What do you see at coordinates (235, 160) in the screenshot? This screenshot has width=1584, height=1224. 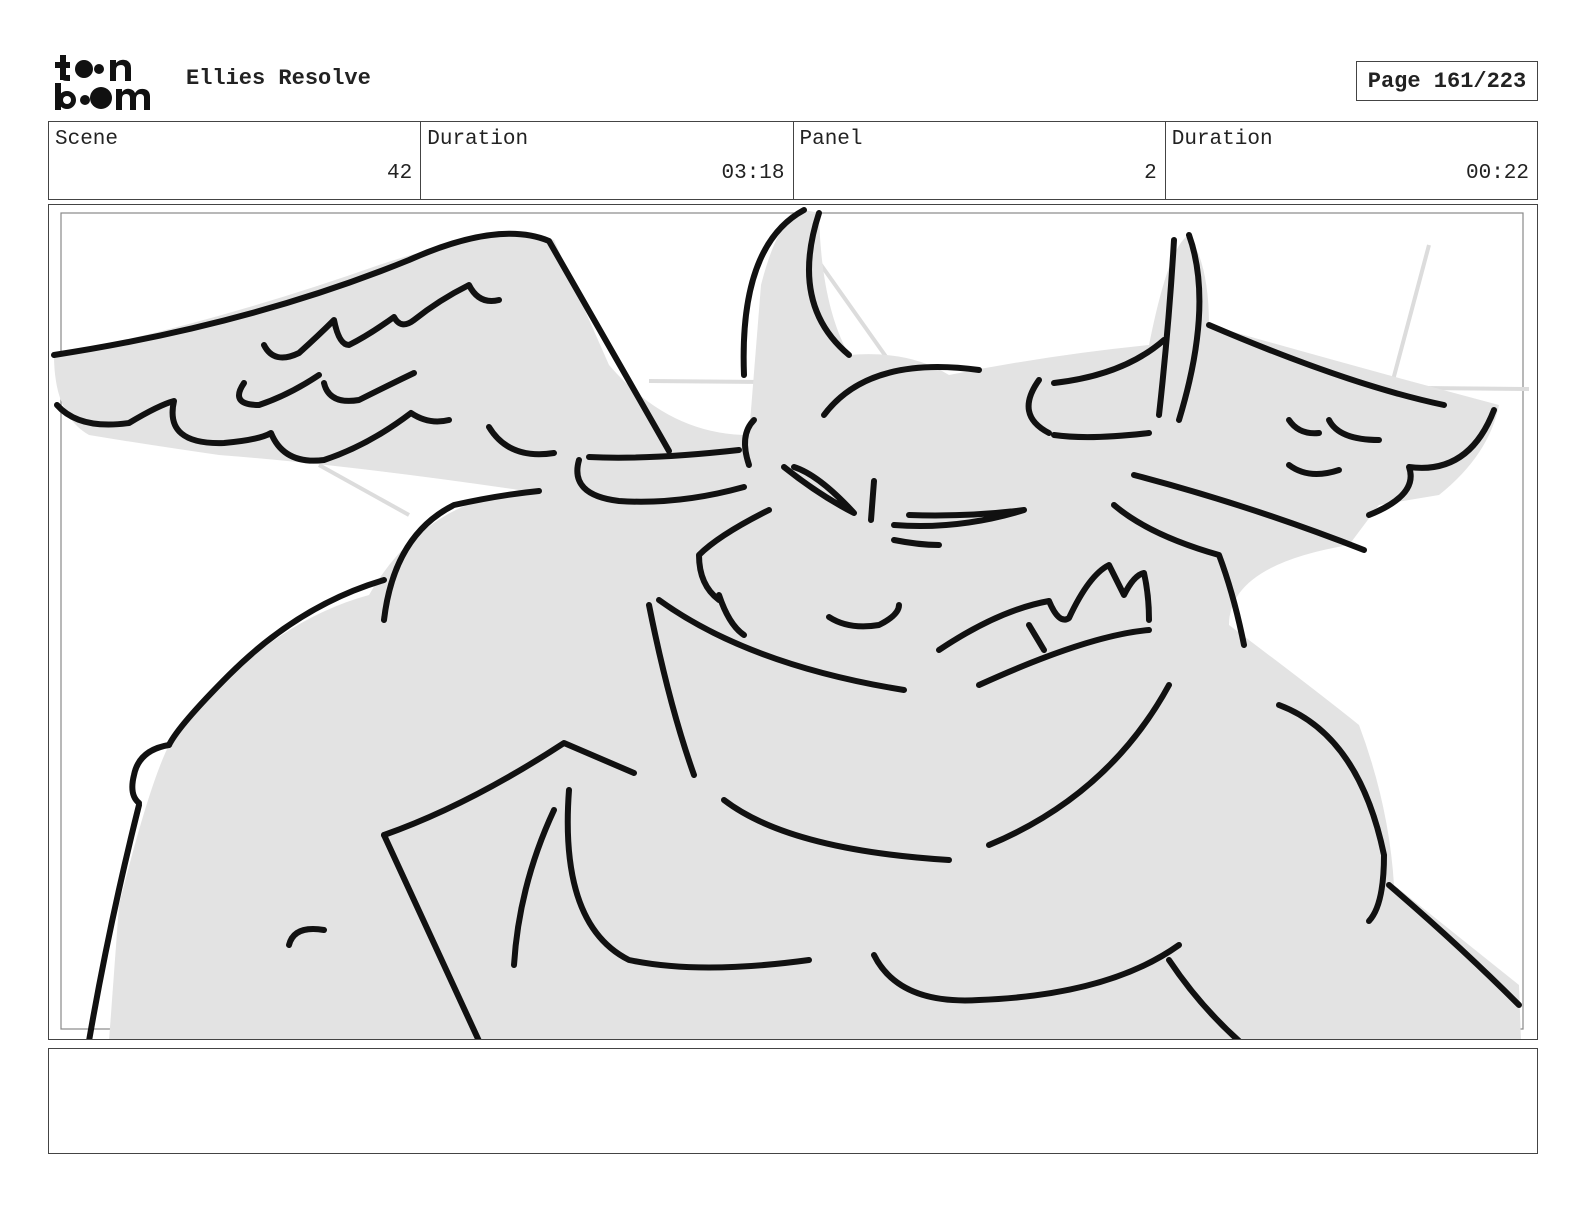 I see `scene-cell: Scene 42` at bounding box center [235, 160].